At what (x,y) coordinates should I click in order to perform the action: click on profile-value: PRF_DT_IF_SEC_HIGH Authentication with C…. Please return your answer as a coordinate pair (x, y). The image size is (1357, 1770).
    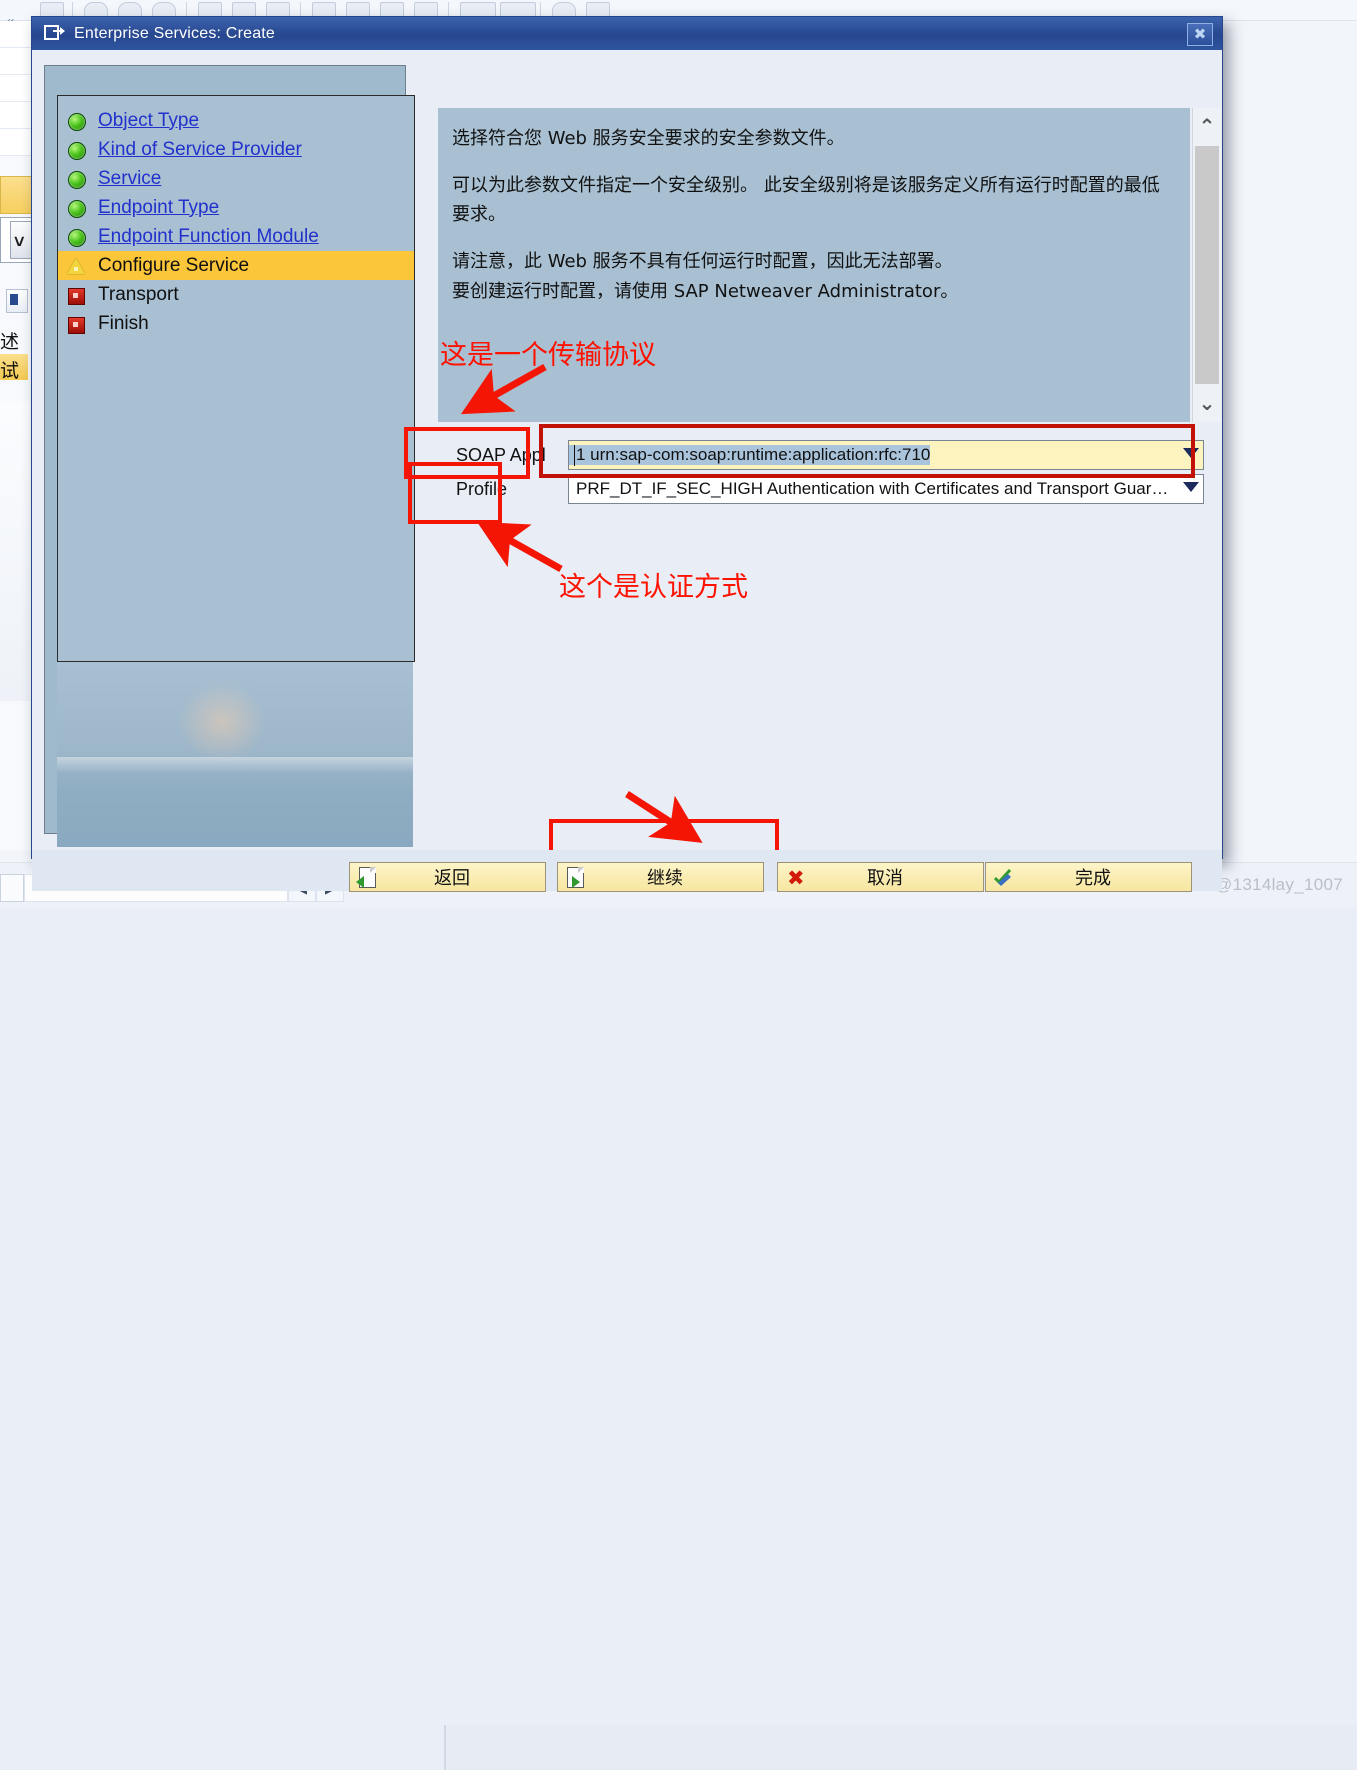
    Looking at the image, I should click on (872, 488).